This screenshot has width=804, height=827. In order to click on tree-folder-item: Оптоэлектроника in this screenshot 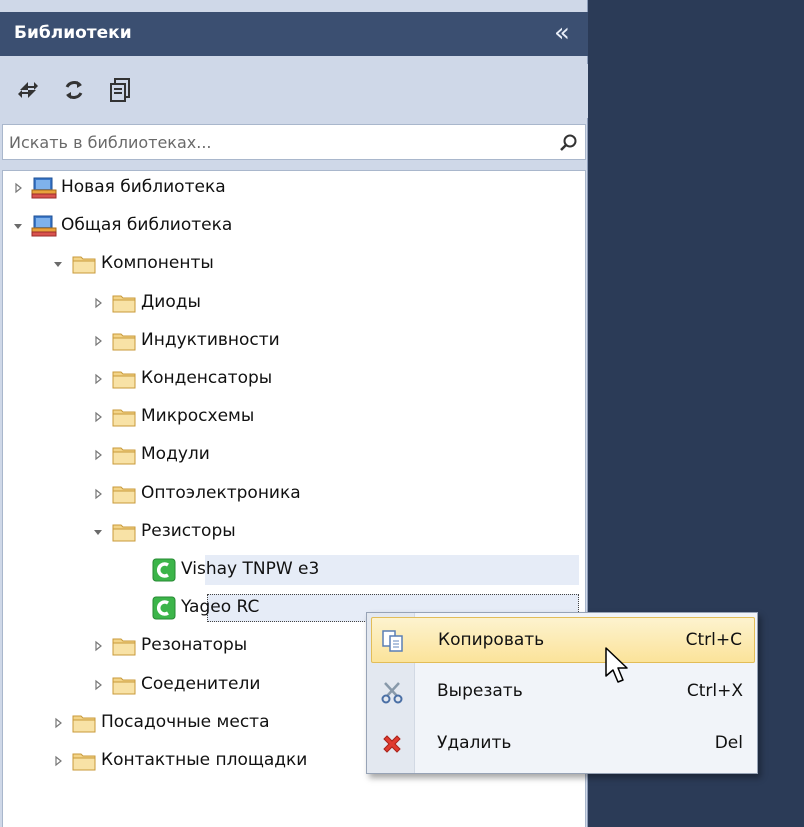, I will do `click(293, 494)`.